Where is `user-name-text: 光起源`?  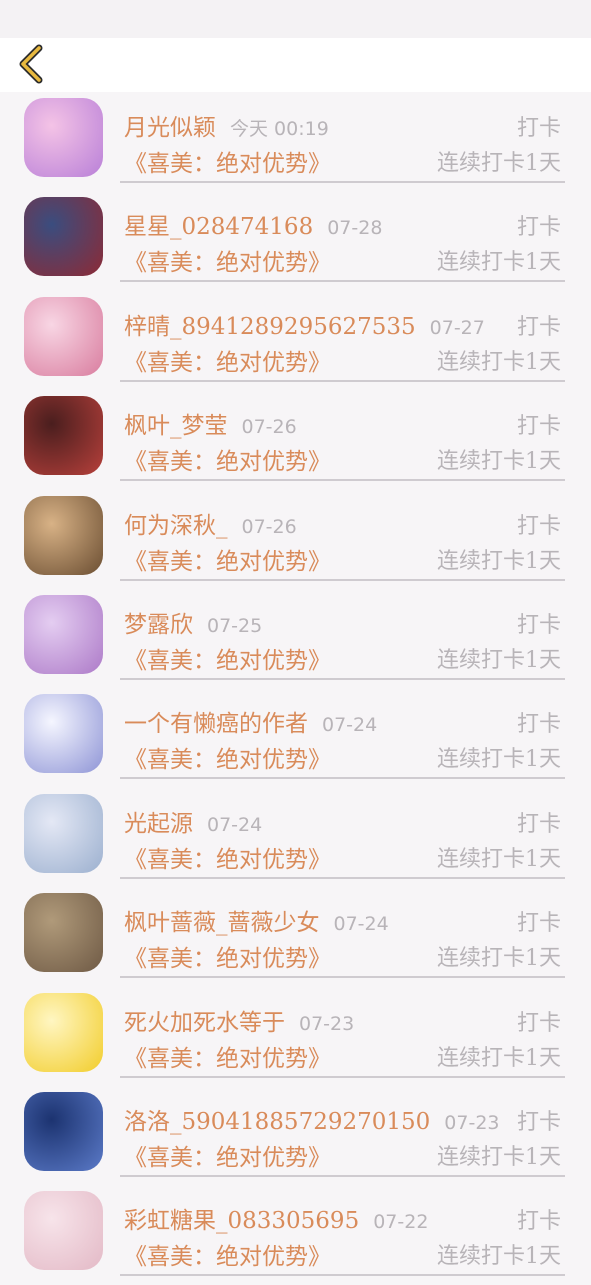
user-name-text: 光起源 is located at coordinates (158, 824).